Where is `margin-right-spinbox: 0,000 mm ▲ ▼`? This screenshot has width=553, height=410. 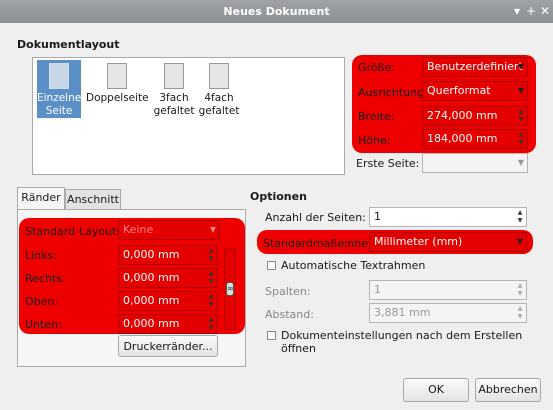 margin-right-spinbox: 0,000 mm ▲ ▼ is located at coordinates (168, 278).